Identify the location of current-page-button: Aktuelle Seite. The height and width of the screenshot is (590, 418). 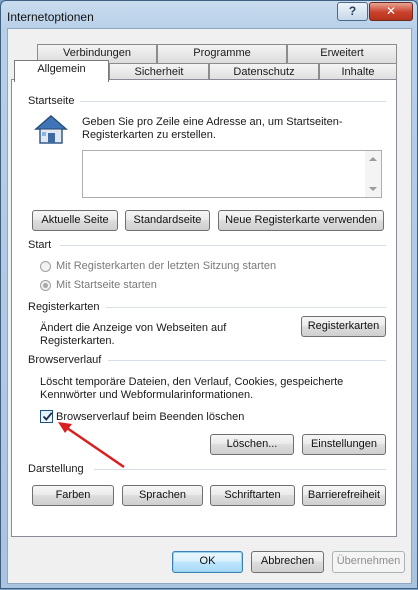
(75, 220).